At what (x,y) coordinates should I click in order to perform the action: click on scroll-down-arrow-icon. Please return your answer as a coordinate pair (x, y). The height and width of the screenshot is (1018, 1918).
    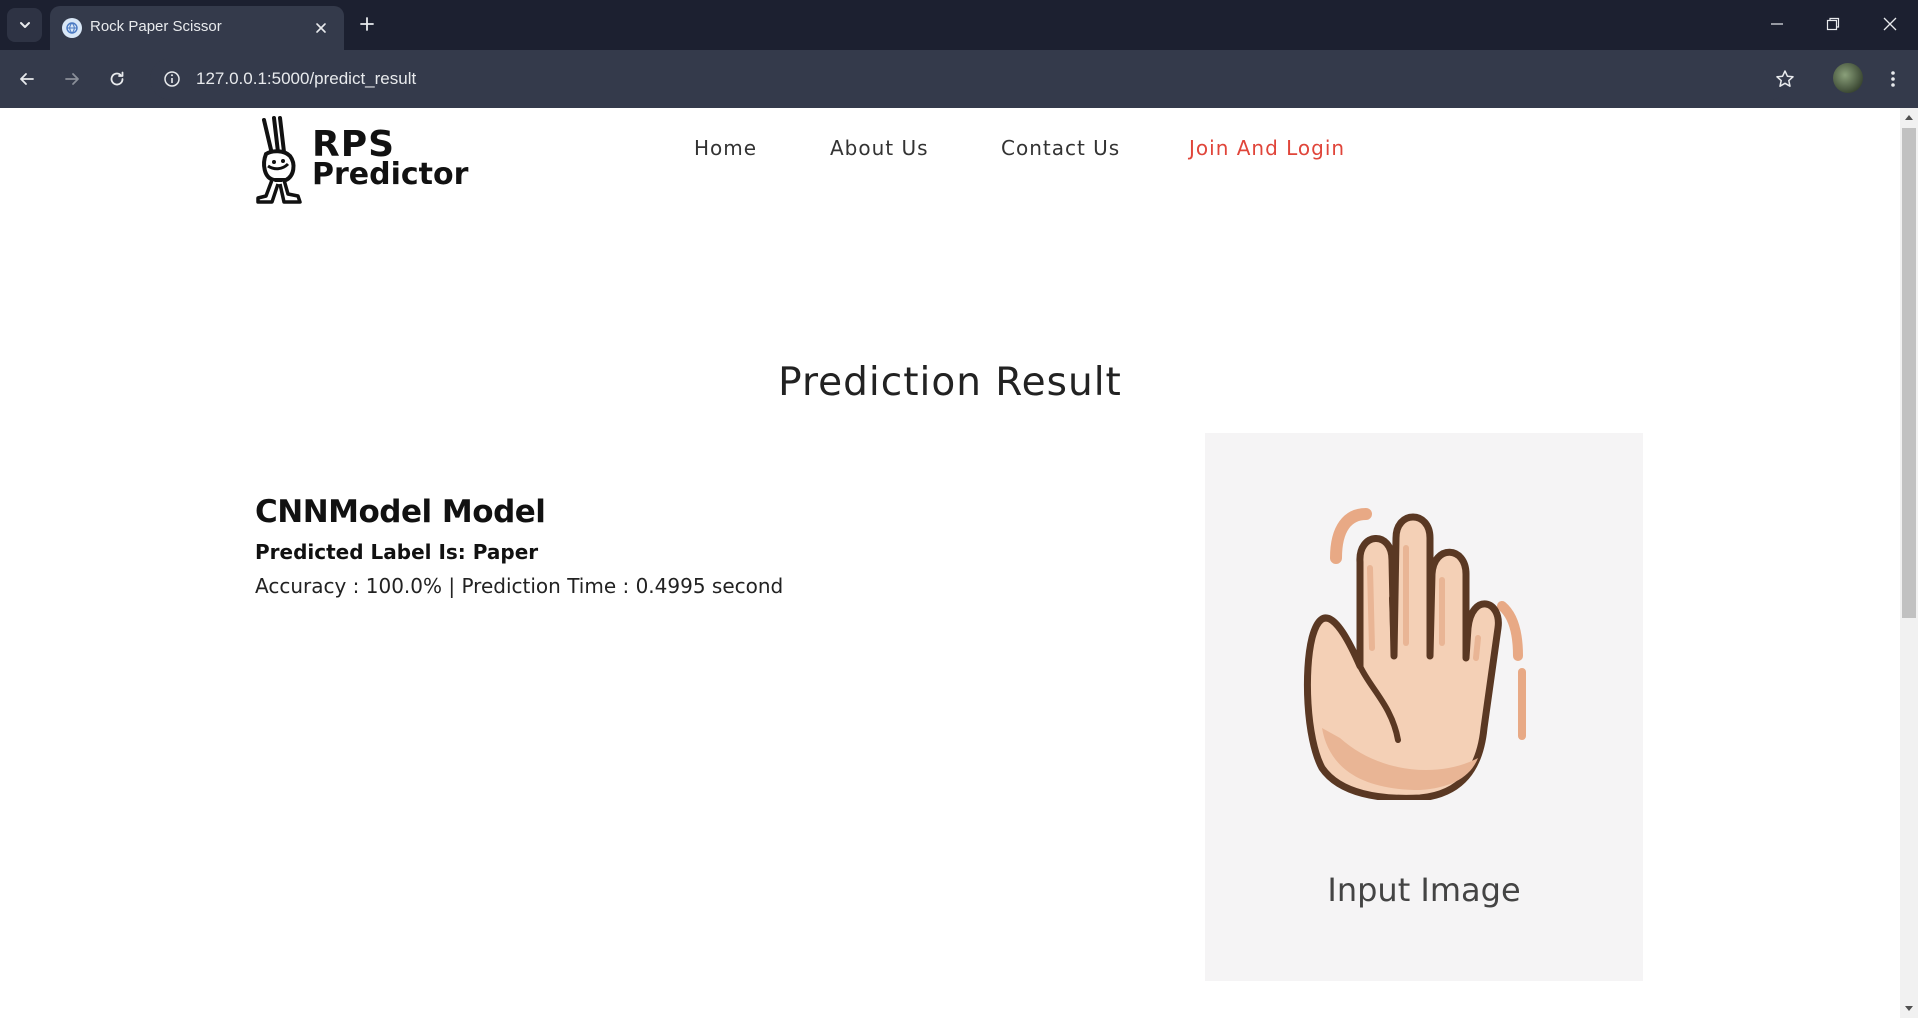
    Looking at the image, I should click on (1909, 1009).